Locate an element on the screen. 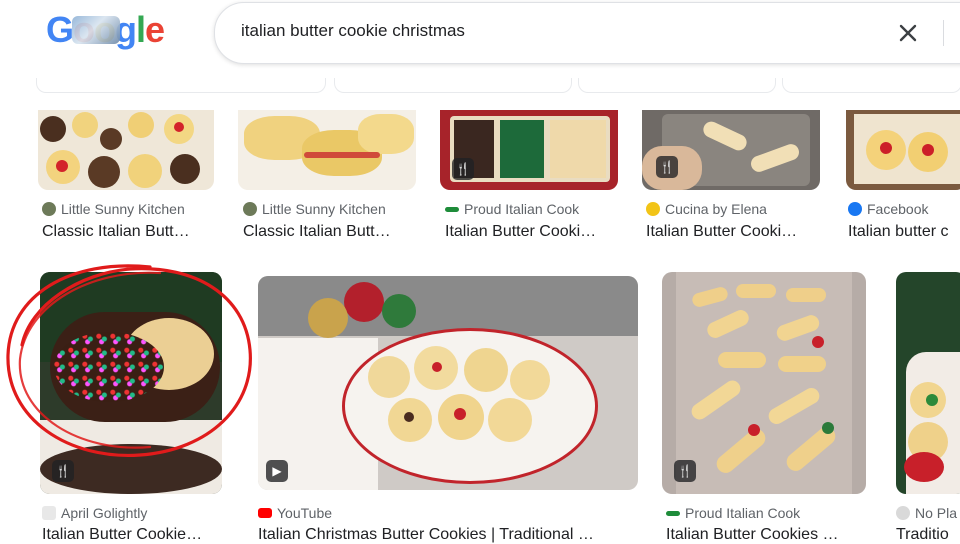 This screenshot has height=544, width=960. search-divider is located at coordinates (943, 33).